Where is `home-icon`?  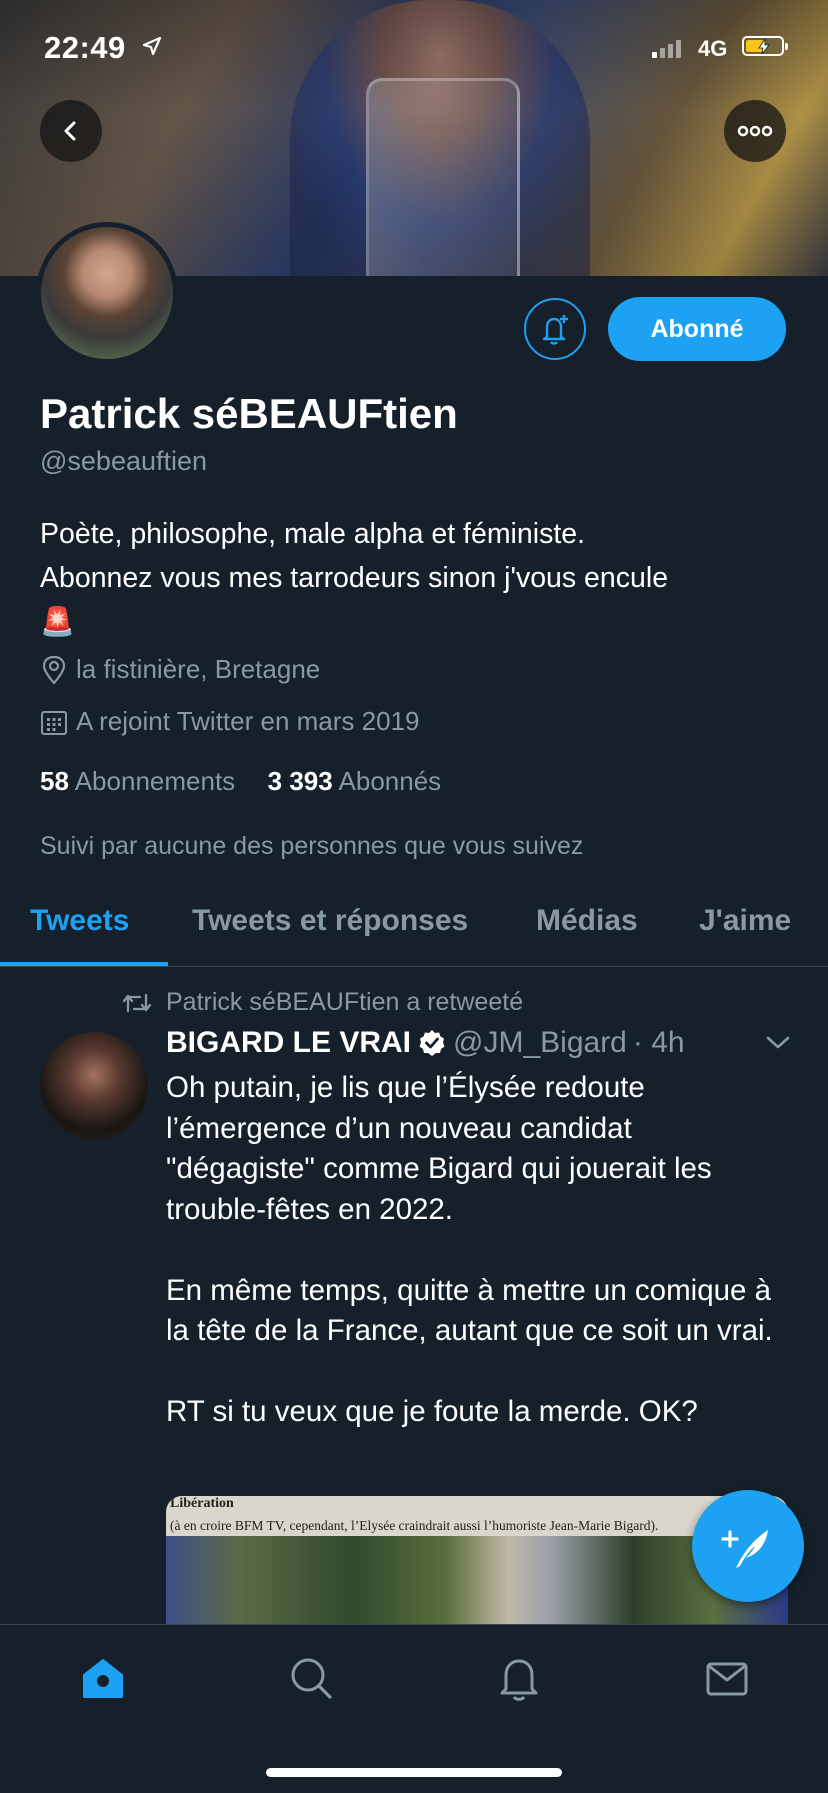
home-icon is located at coordinates (103, 1680).